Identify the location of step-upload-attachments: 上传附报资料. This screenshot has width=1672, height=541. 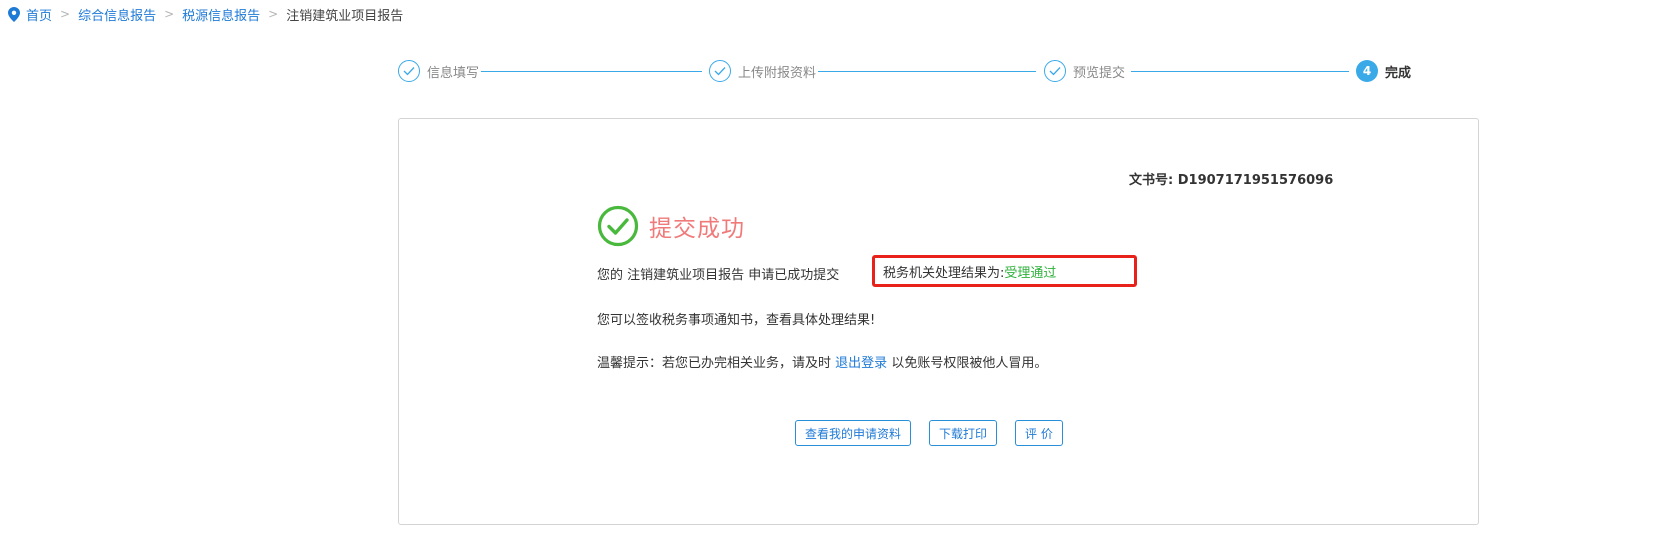
(762, 71).